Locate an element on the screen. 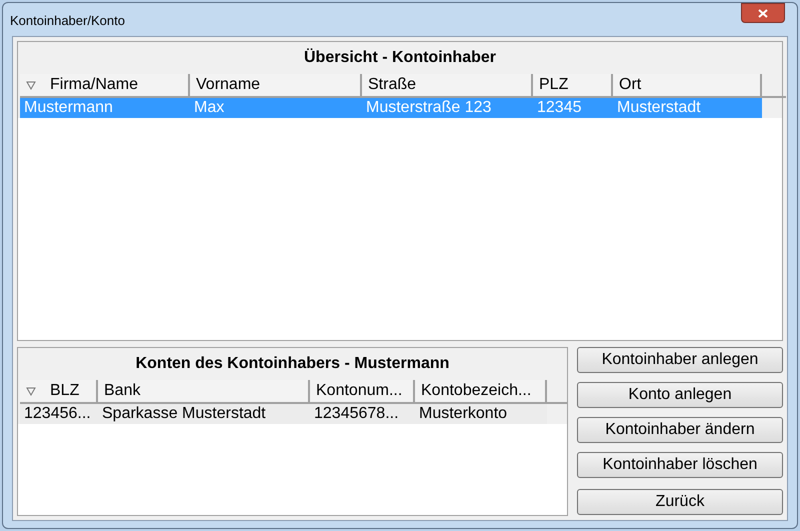 The height and width of the screenshot is (531, 800). table-cell-text: Musterstadt is located at coordinates (659, 108).